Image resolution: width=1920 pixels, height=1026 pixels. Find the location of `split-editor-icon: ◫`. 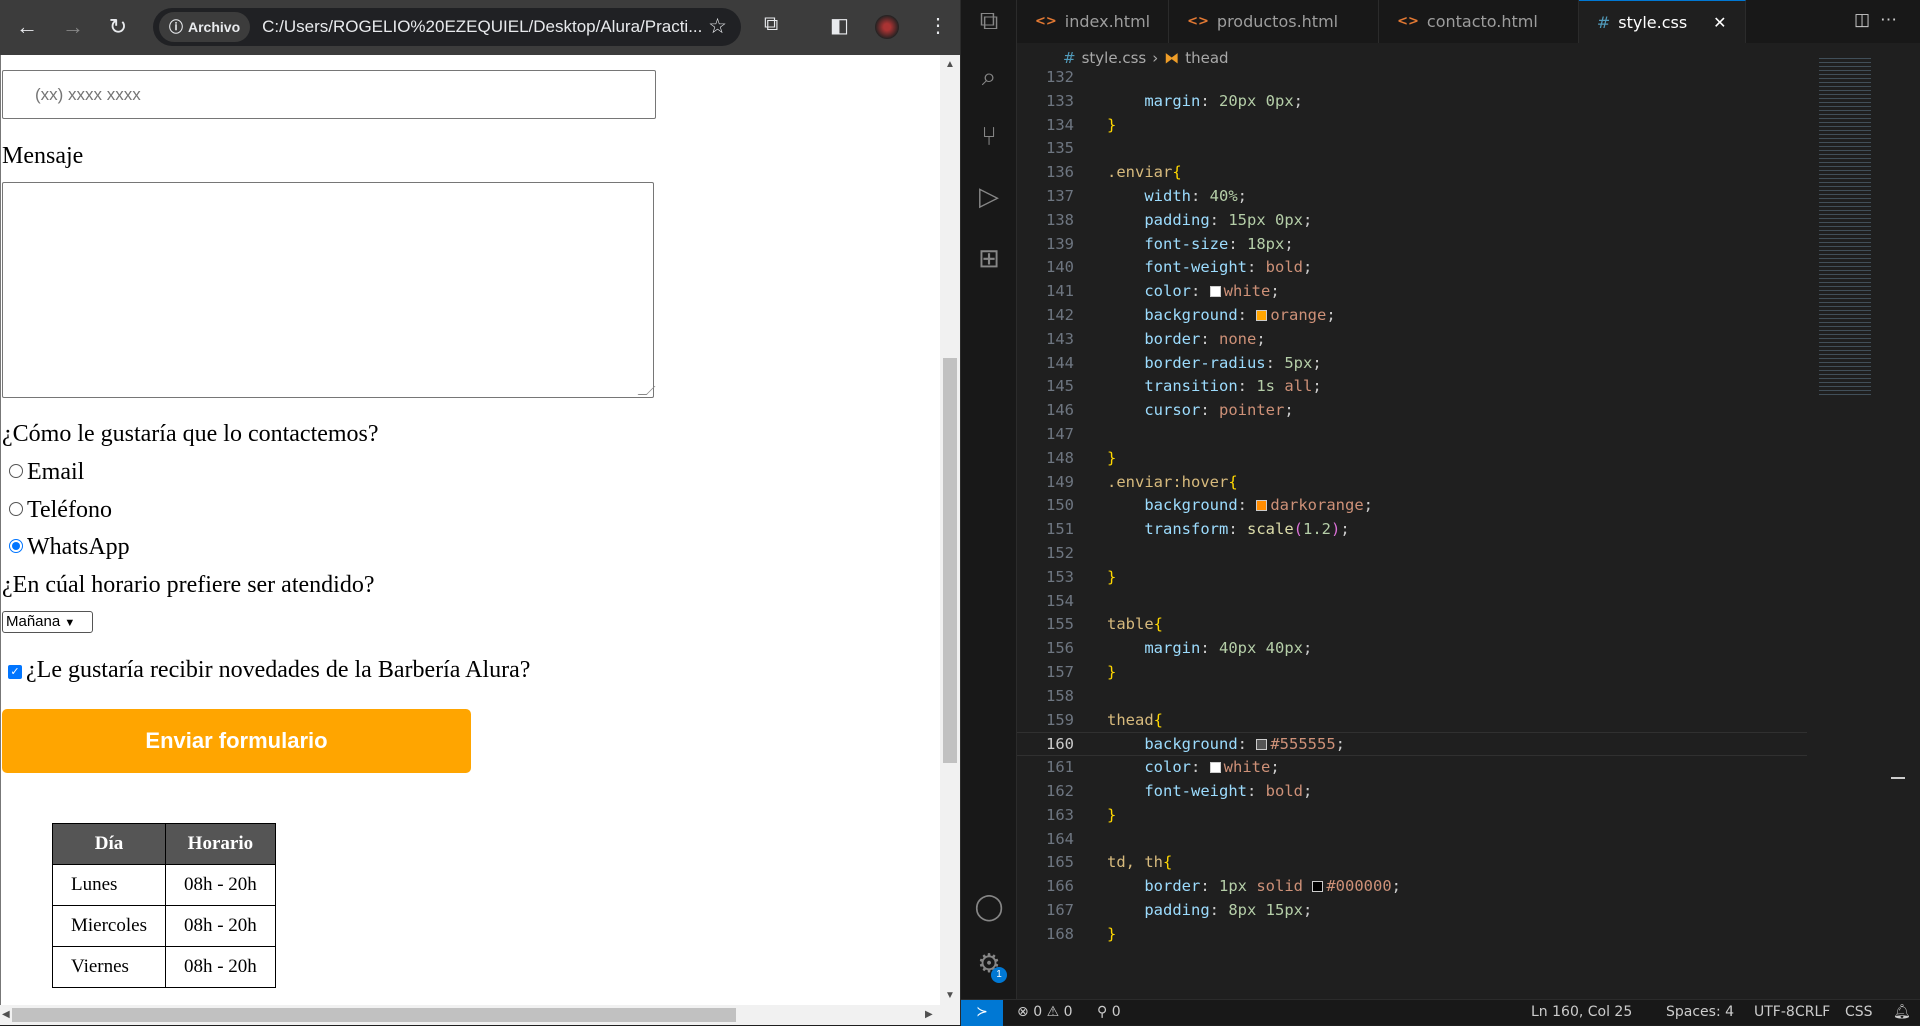

split-editor-icon: ◫ is located at coordinates (1867, 19).